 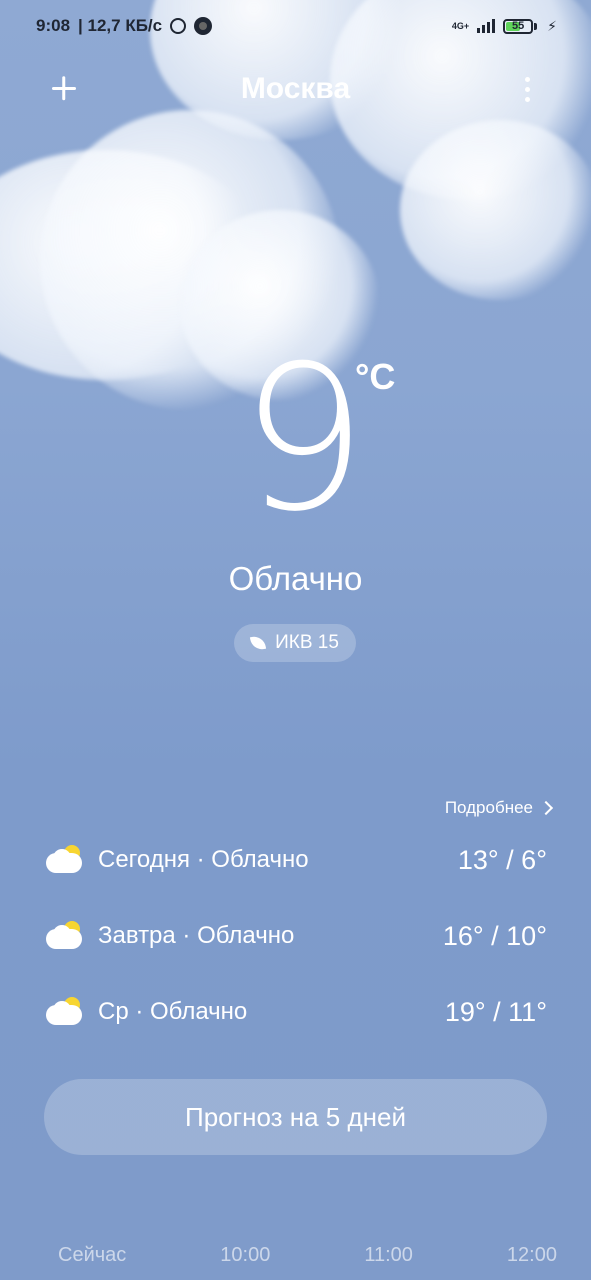 What do you see at coordinates (173, 1011) in the screenshot?
I see `forecast-day-label: Ср · Облачно` at bounding box center [173, 1011].